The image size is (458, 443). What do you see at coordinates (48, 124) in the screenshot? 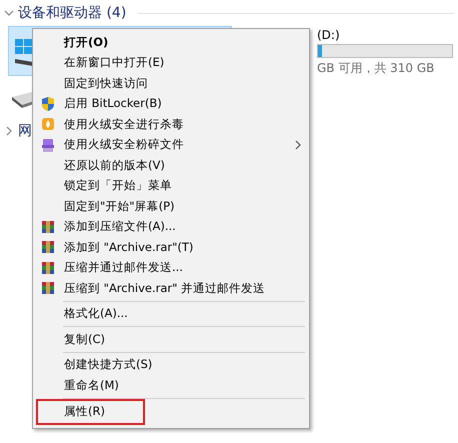
I see `flame-icon` at bounding box center [48, 124].